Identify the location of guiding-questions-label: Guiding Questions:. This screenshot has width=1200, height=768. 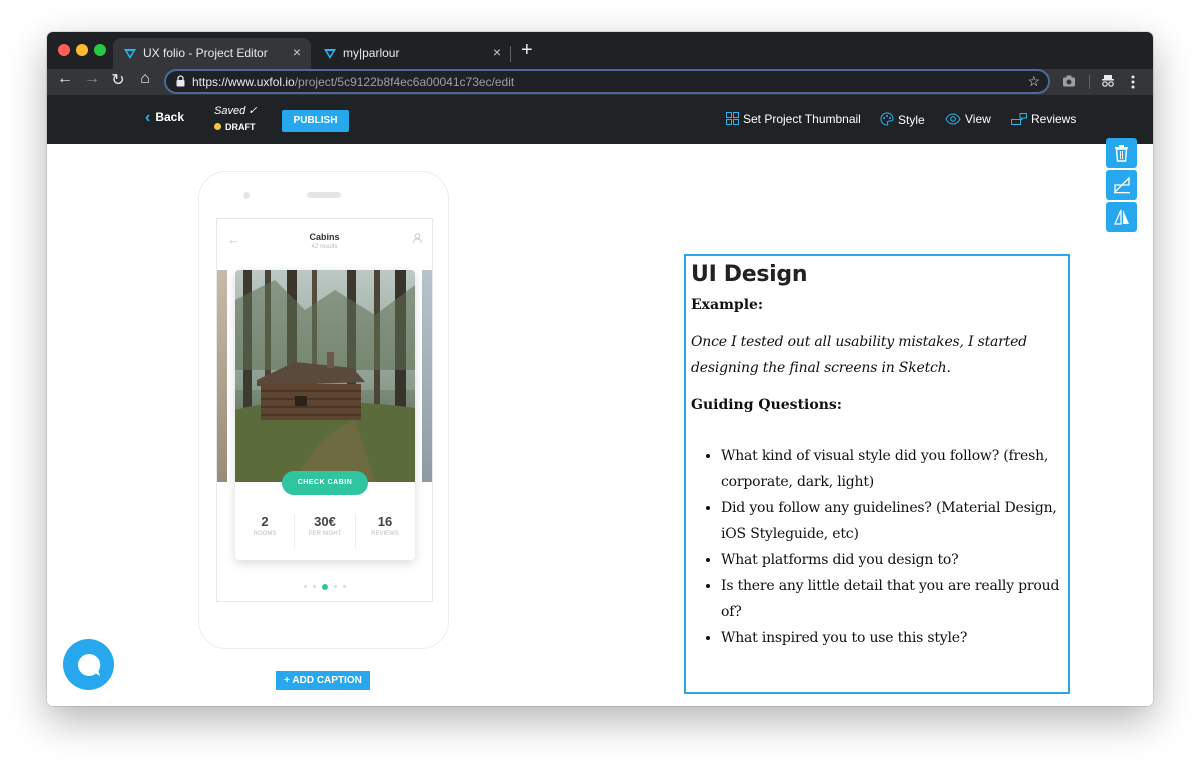
(766, 405).